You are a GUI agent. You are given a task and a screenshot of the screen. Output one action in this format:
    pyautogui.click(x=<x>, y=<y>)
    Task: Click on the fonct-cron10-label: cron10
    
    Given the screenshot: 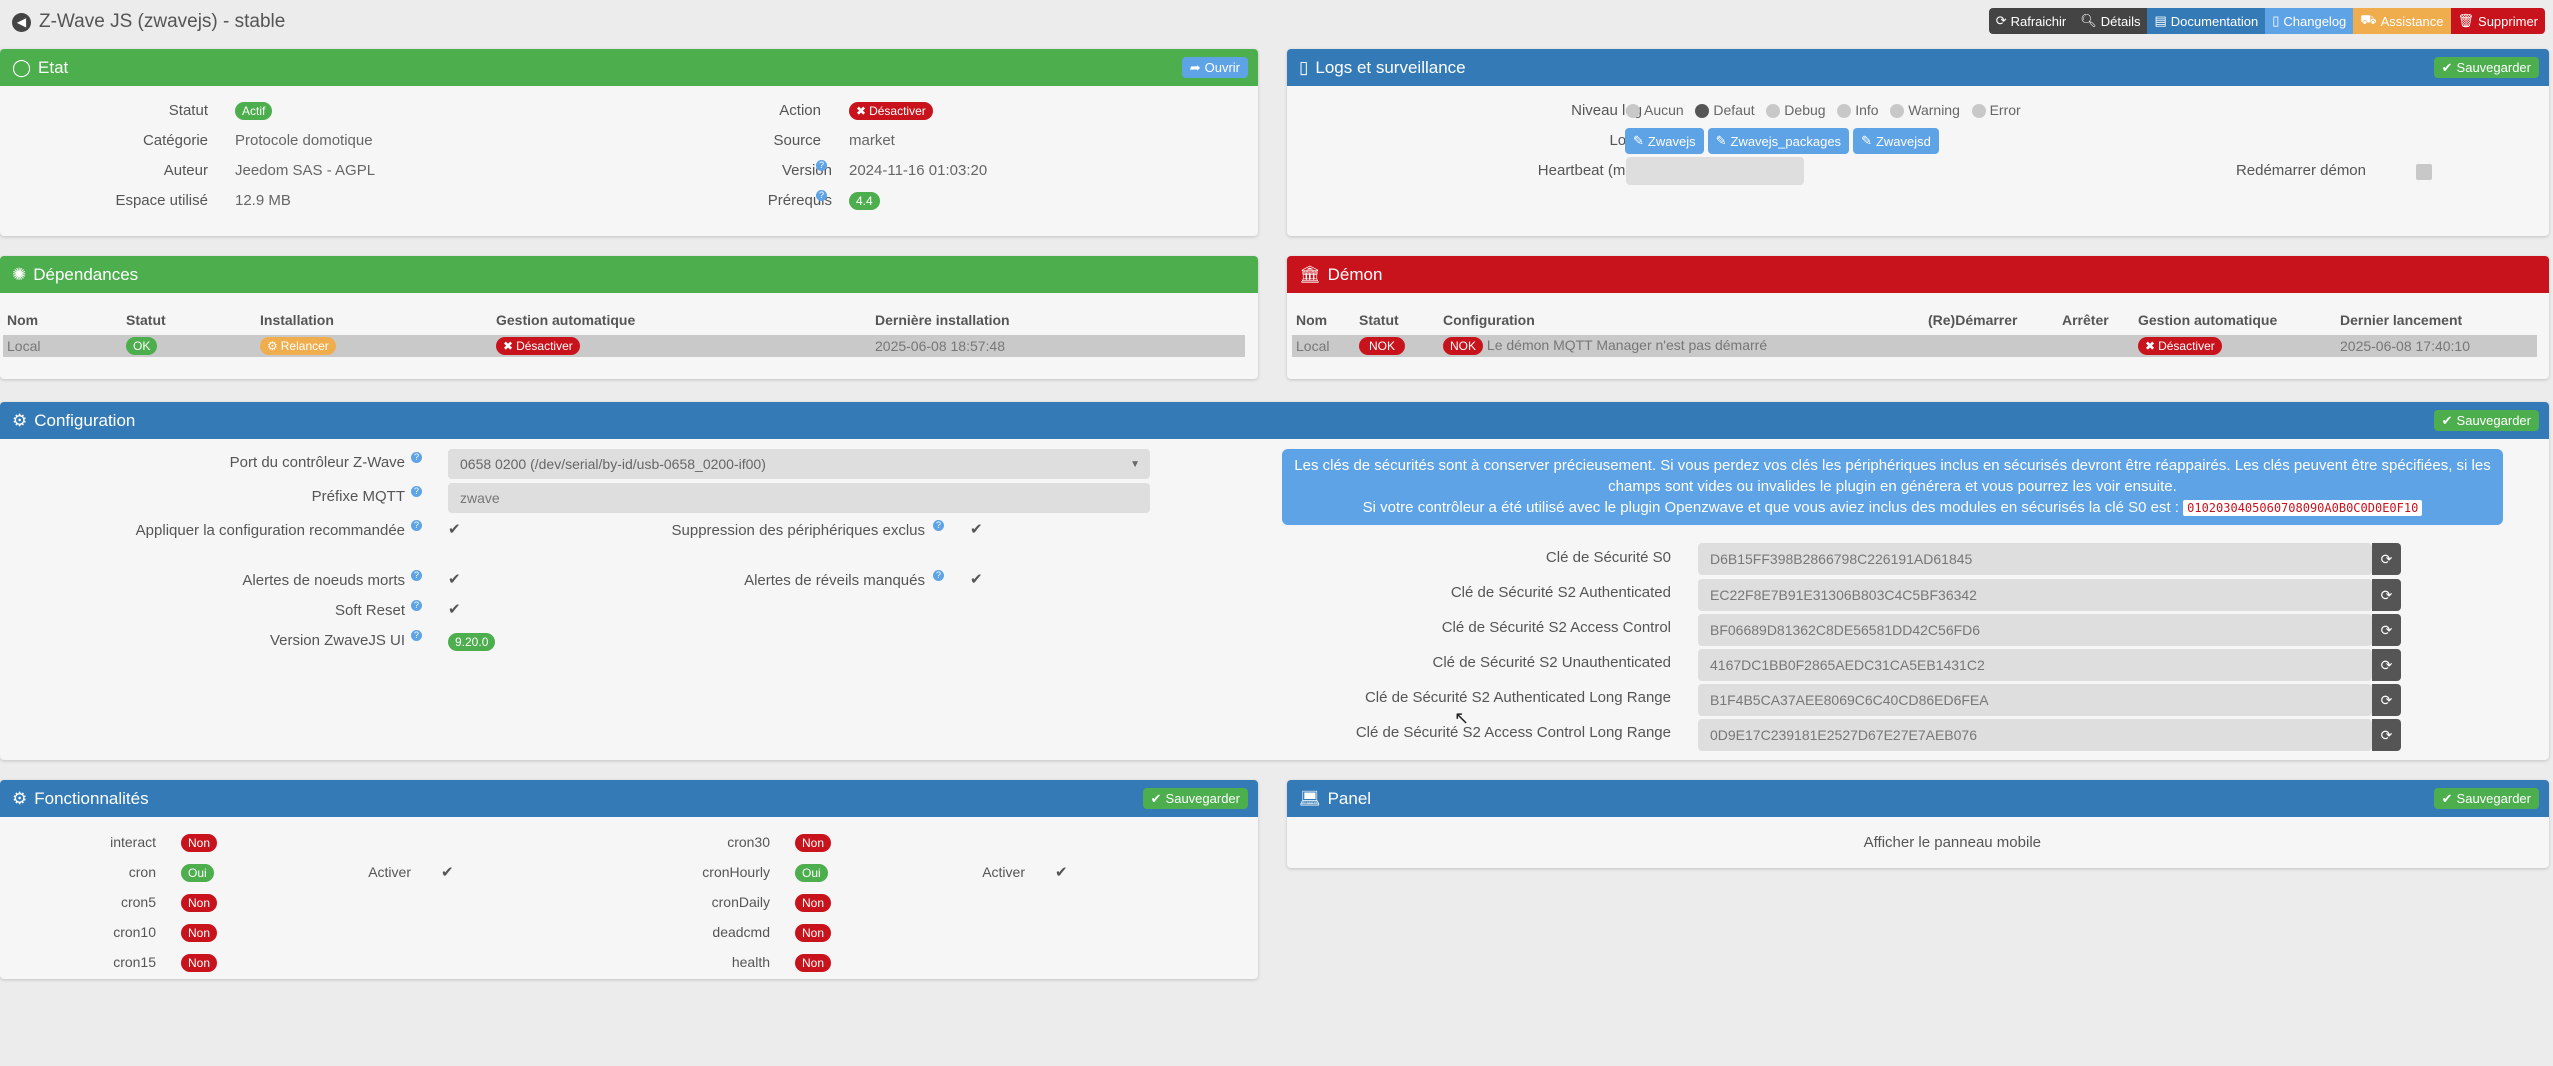 What is the action you would take?
    pyautogui.click(x=134, y=932)
    